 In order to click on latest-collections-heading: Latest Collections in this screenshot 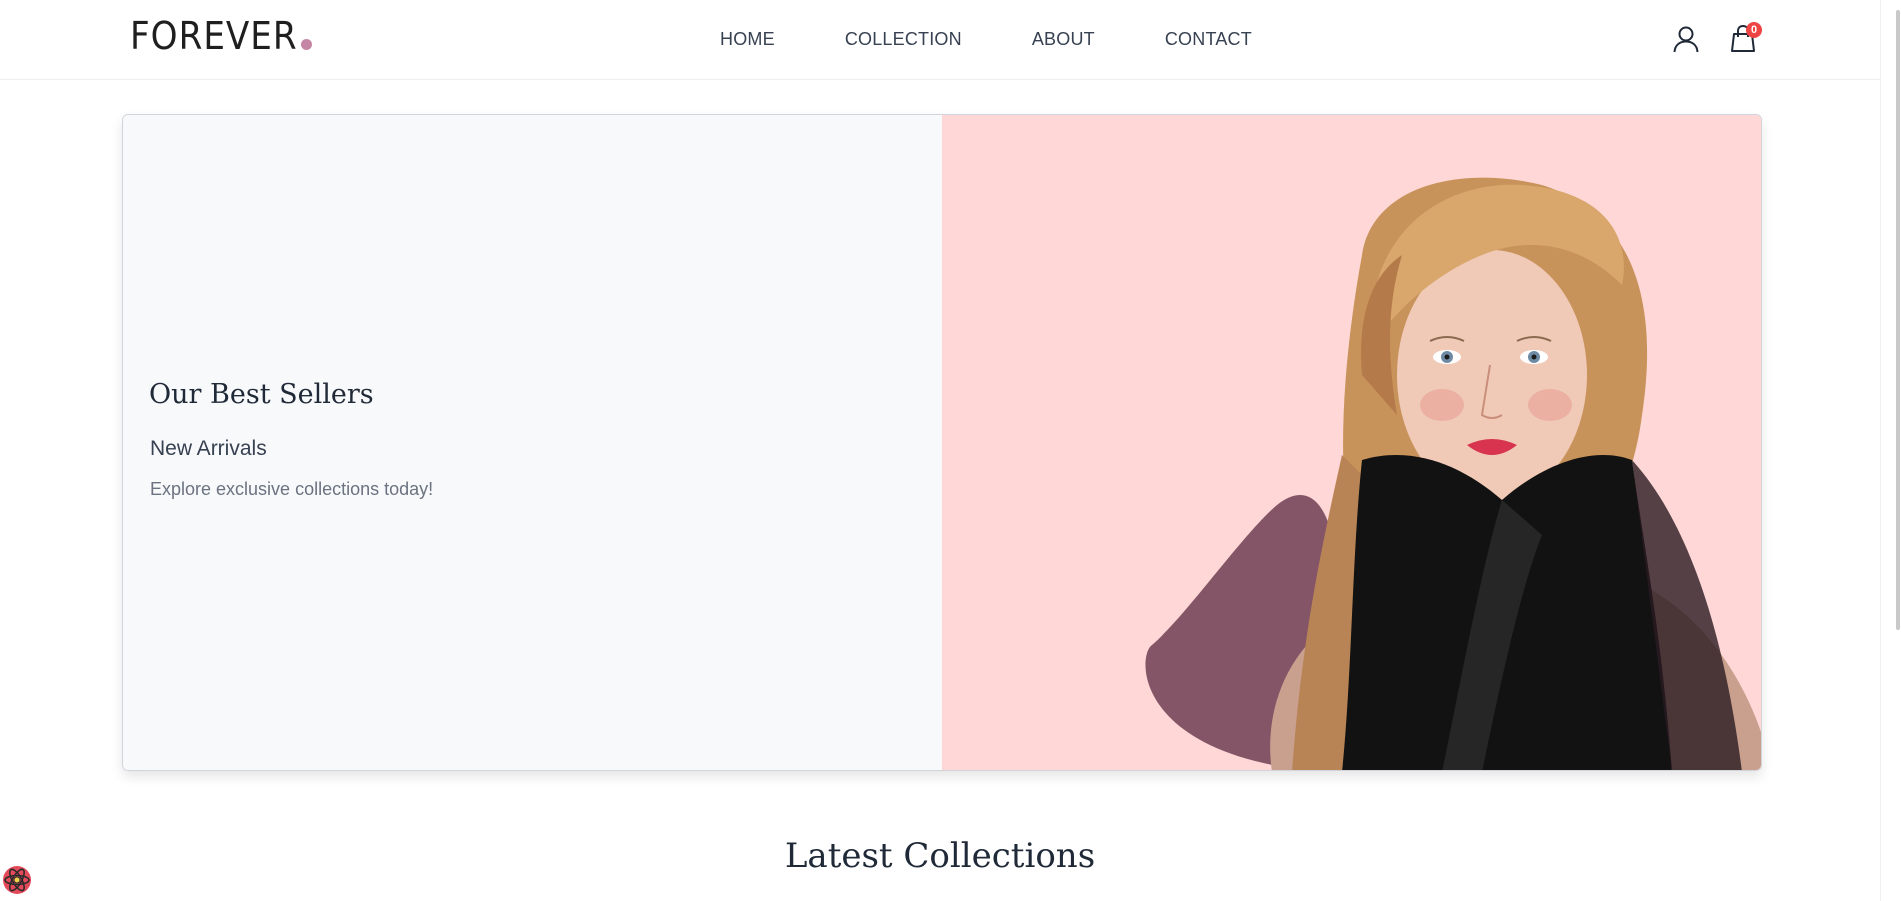, I will do `click(940, 856)`.